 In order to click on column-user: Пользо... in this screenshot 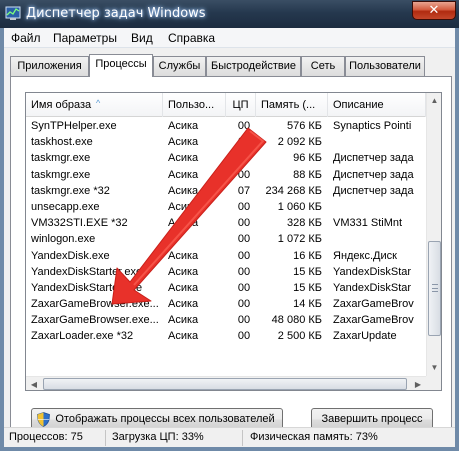, I will do `click(194, 105)`.